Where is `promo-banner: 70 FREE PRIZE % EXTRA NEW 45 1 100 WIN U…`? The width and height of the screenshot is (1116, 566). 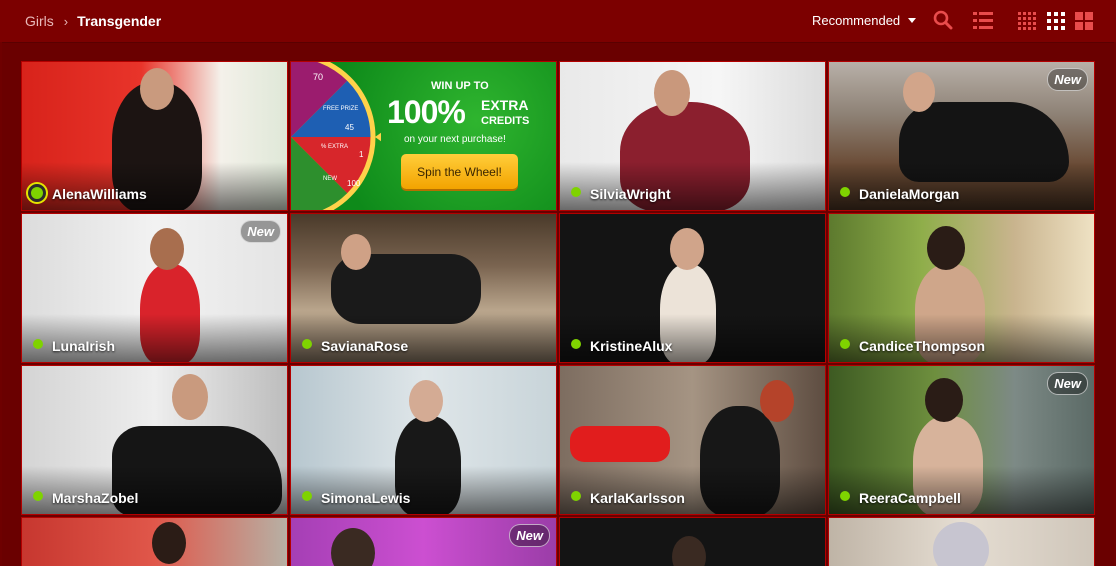 promo-banner: 70 FREE PRIZE % EXTRA NEW 45 1 100 WIN U… is located at coordinates (423, 136).